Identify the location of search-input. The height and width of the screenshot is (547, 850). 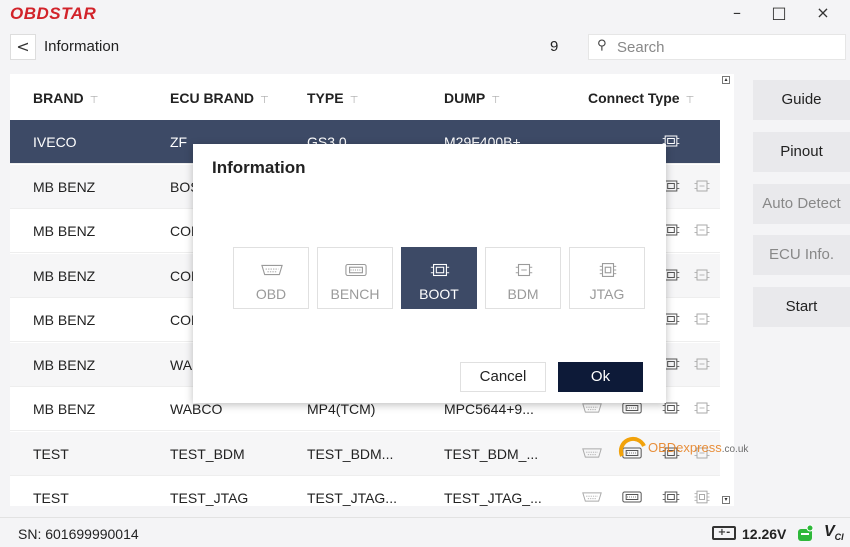
(727, 47).